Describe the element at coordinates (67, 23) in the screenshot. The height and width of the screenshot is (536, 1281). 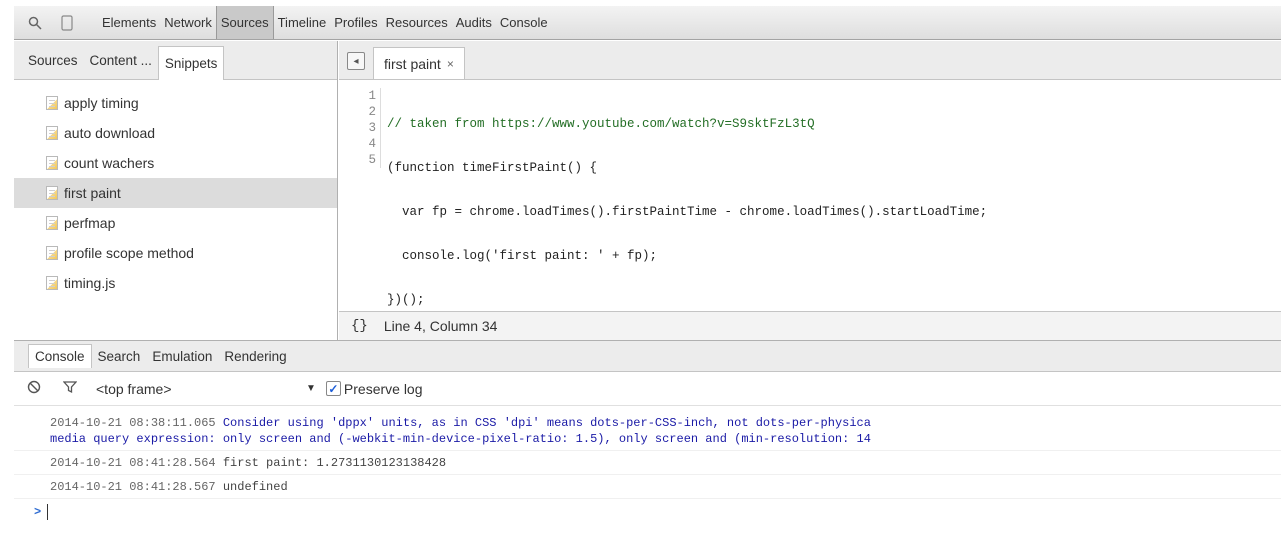
I see `device-mode-icon` at that location.